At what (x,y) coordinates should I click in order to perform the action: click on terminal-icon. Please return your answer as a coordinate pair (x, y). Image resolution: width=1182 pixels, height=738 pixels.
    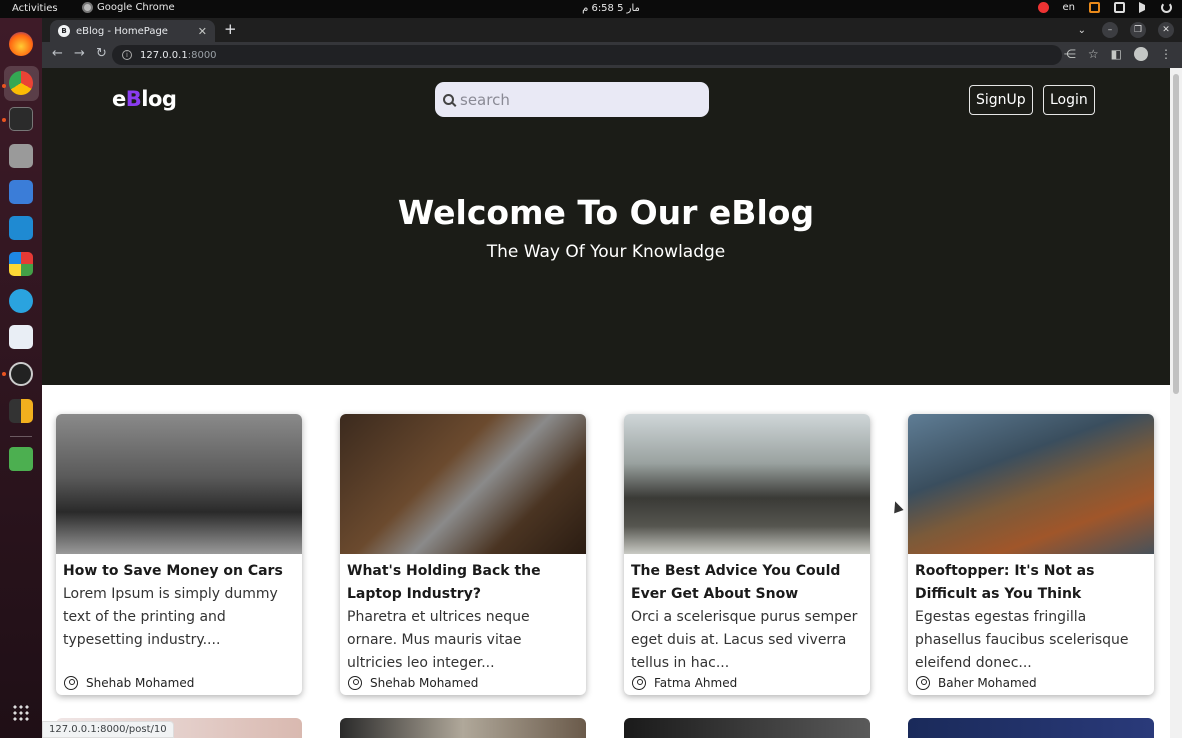
    Looking at the image, I should click on (21, 119).